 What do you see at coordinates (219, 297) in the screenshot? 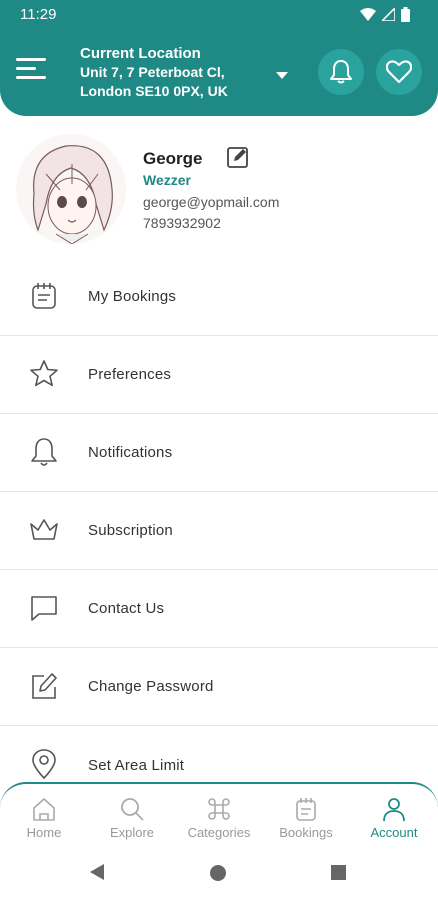
I see `menu-item-my-bookings: My Bookings` at bounding box center [219, 297].